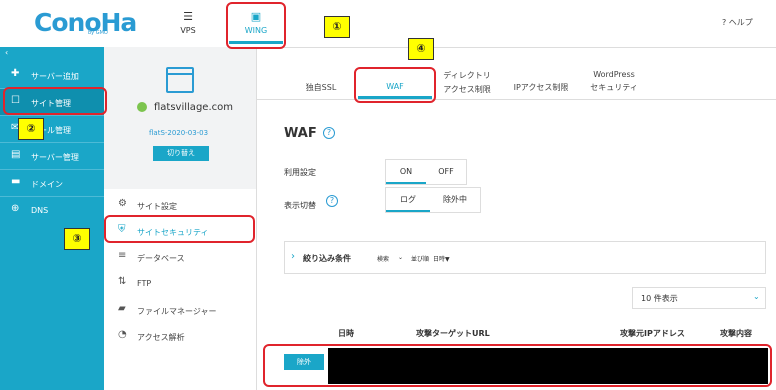 Image resolution: width=776 pixels, height=390 pixels. Describe the element at coordinates (332, 201) in the screenshot. I see `display-help-icon: ?` at that location.